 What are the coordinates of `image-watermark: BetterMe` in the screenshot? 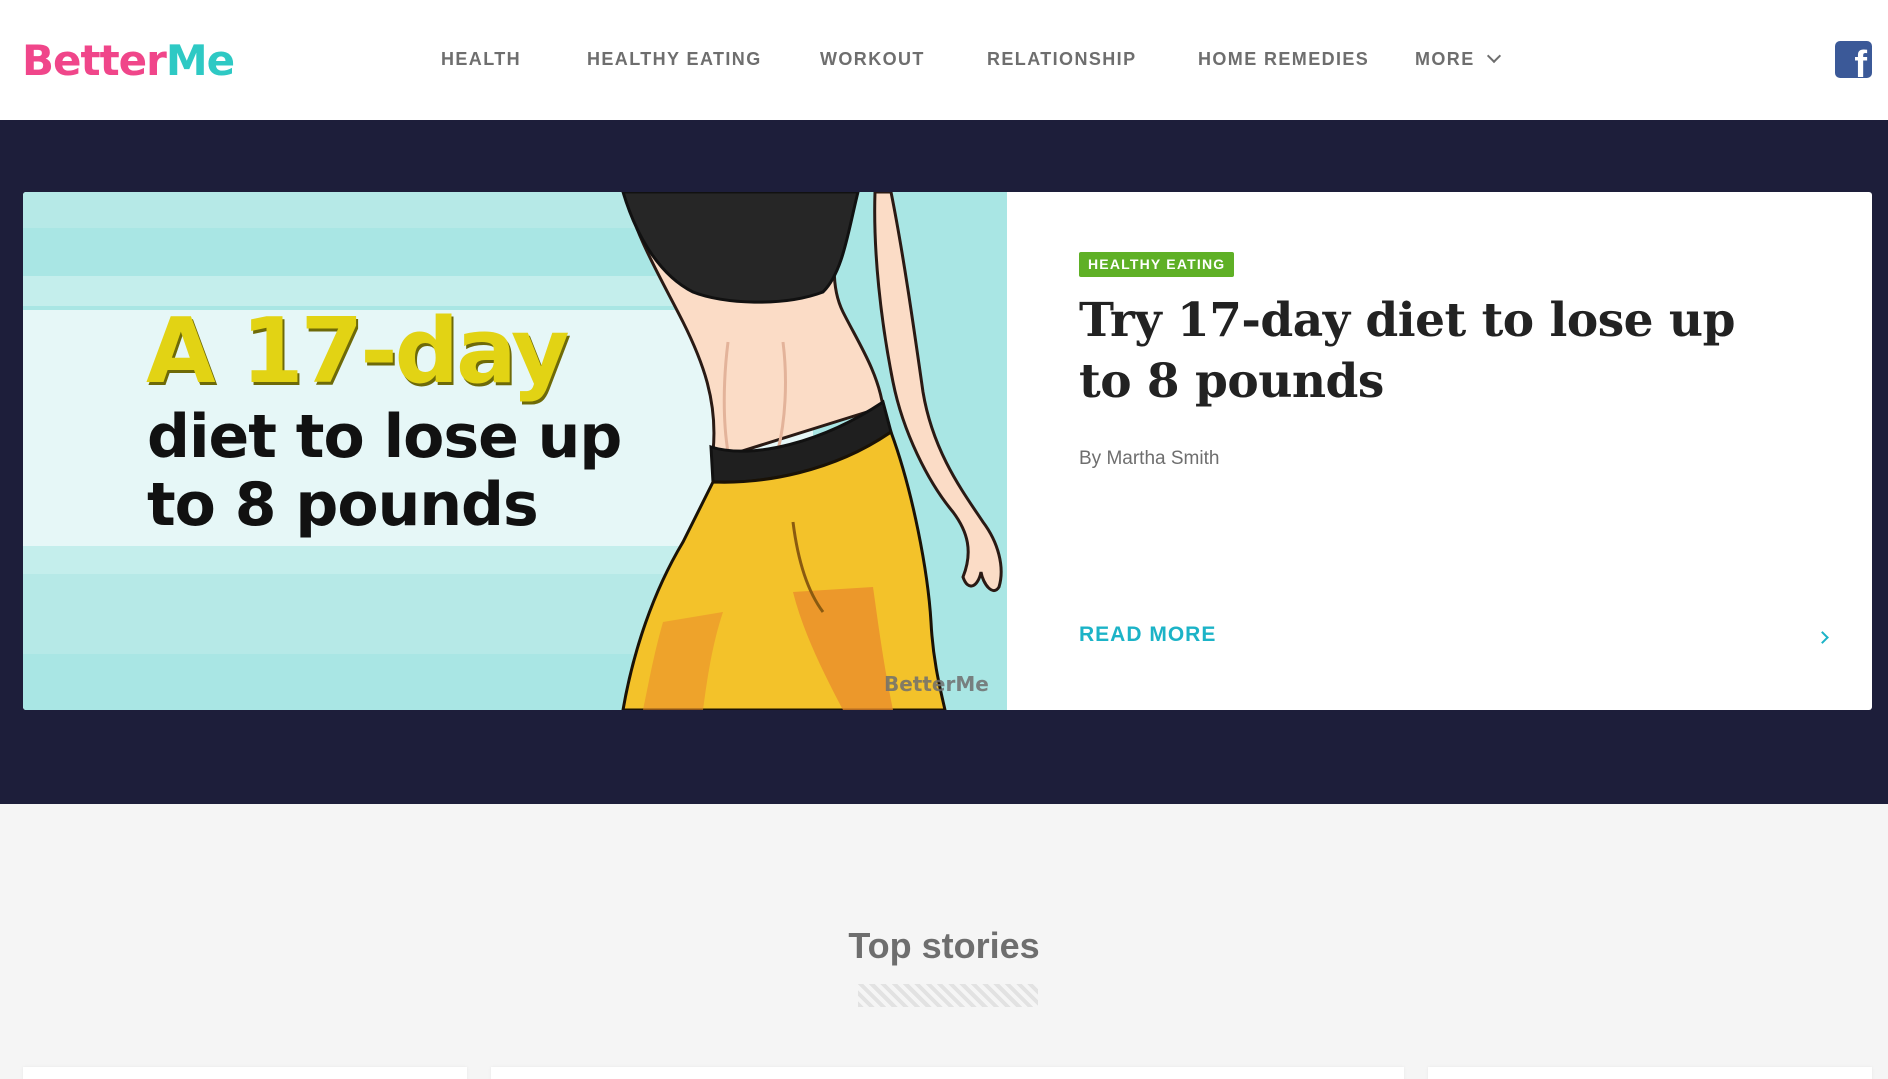 It's located at (936, 684).